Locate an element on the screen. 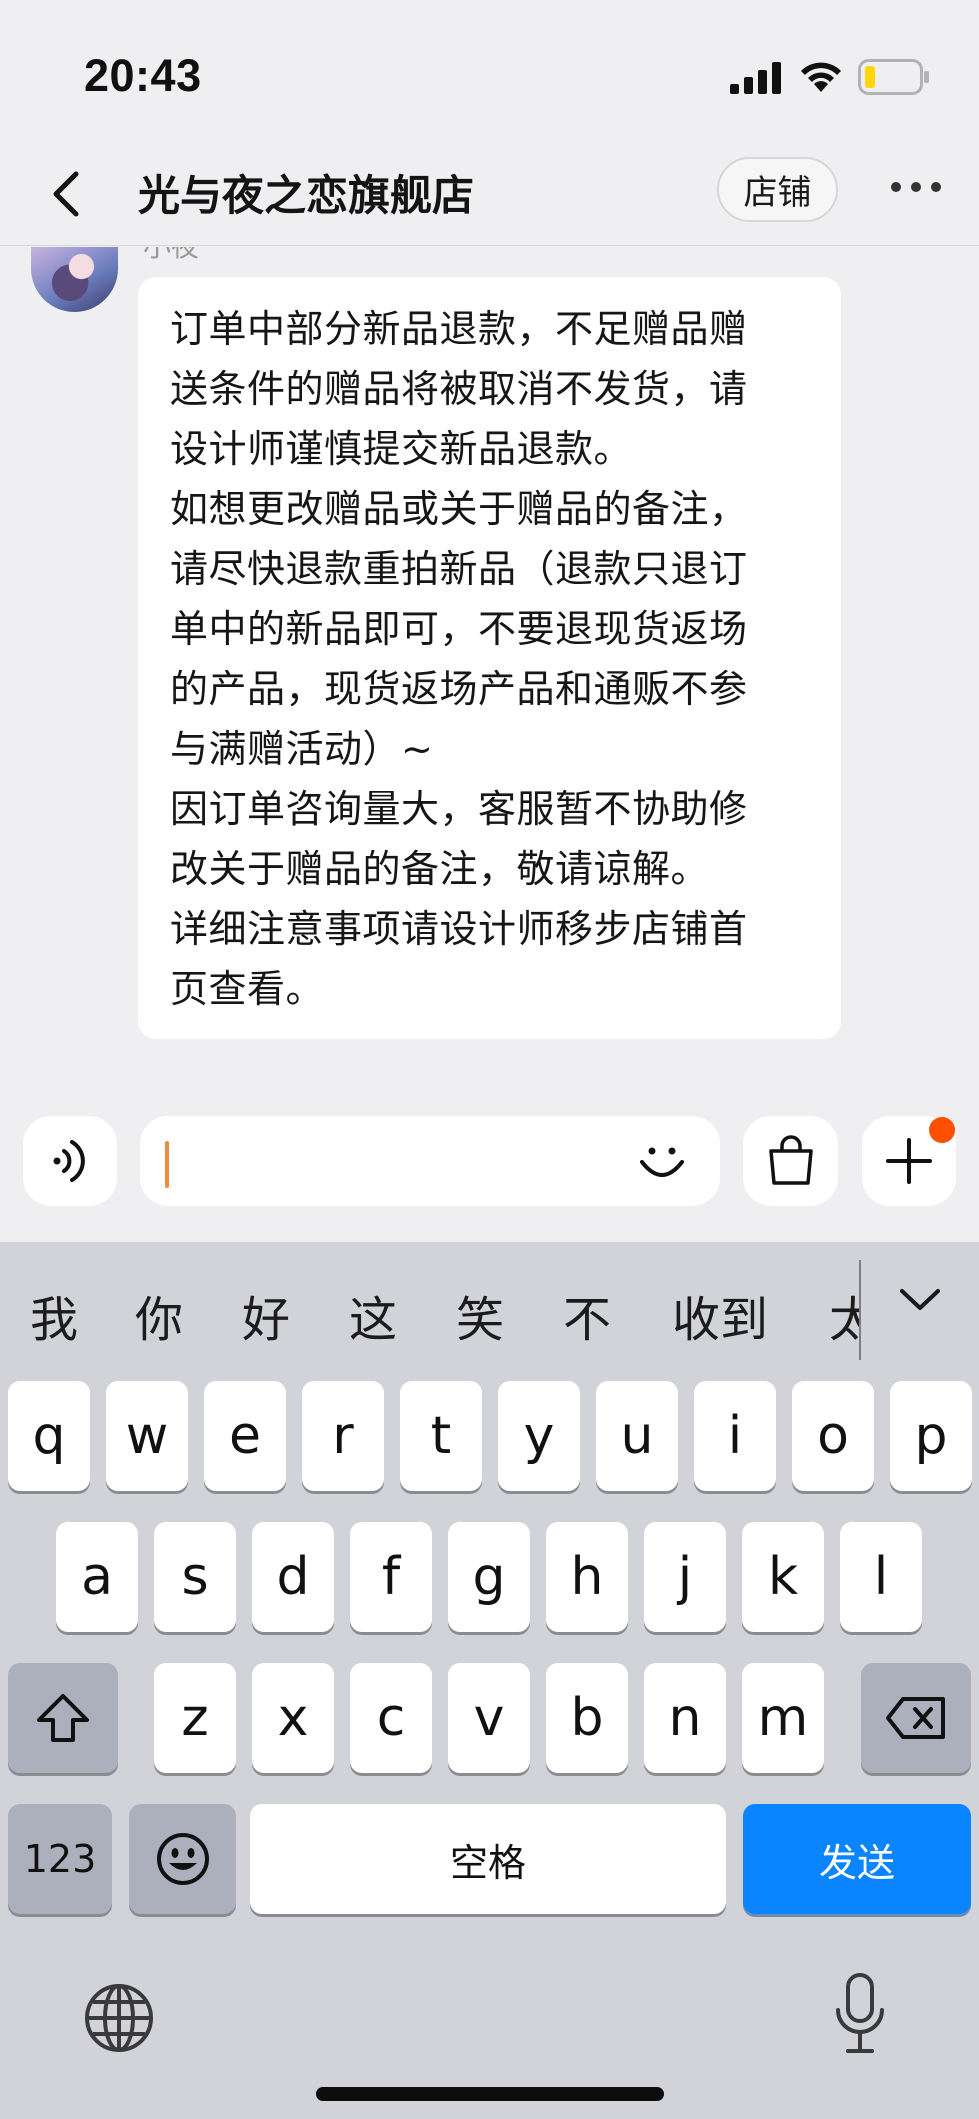  shift-arrow-icon is located at coordinates (63, 1718).